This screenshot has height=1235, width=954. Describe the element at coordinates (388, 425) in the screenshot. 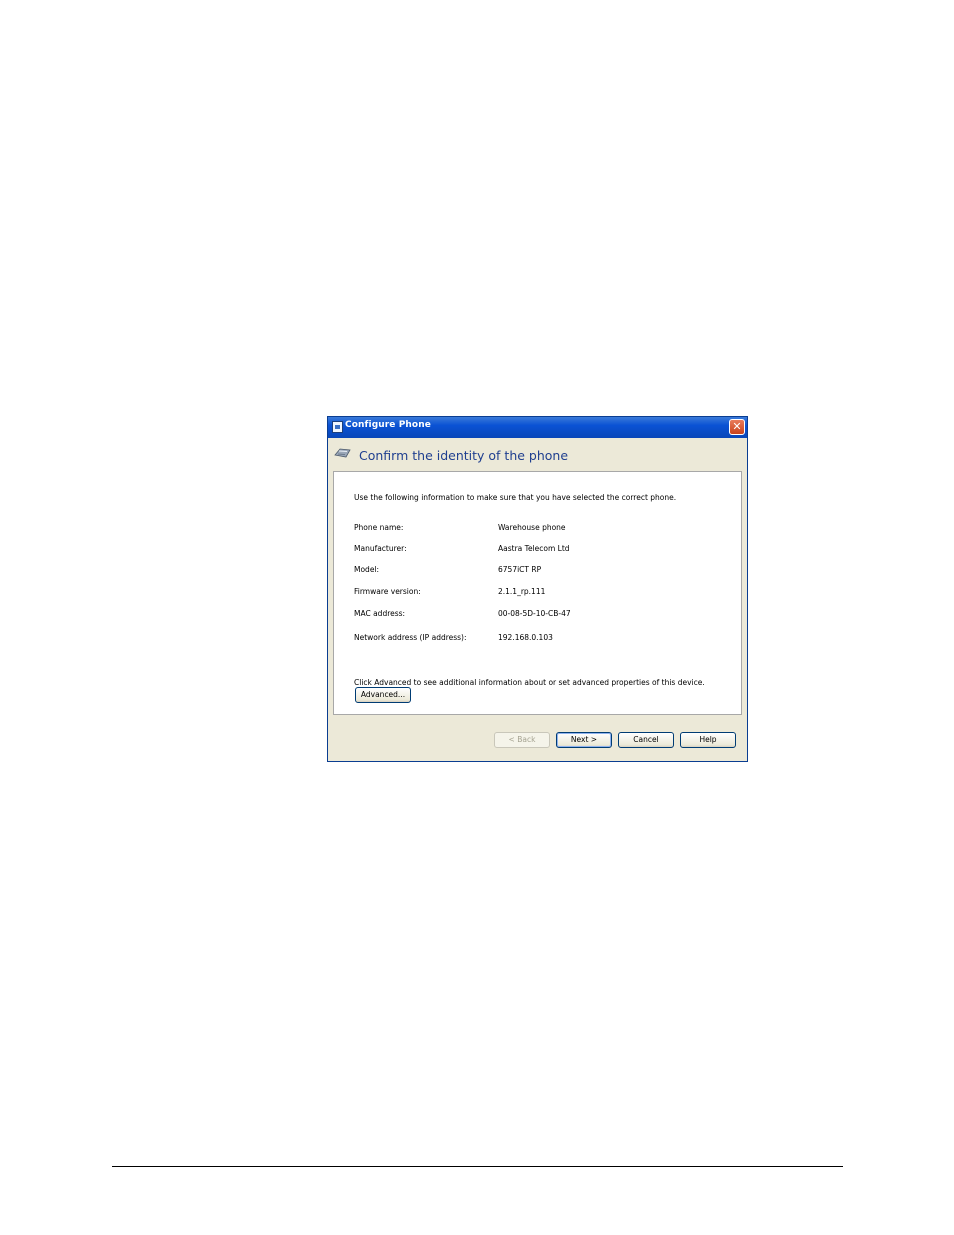

I see `window-title: Configure Phone` at that location.